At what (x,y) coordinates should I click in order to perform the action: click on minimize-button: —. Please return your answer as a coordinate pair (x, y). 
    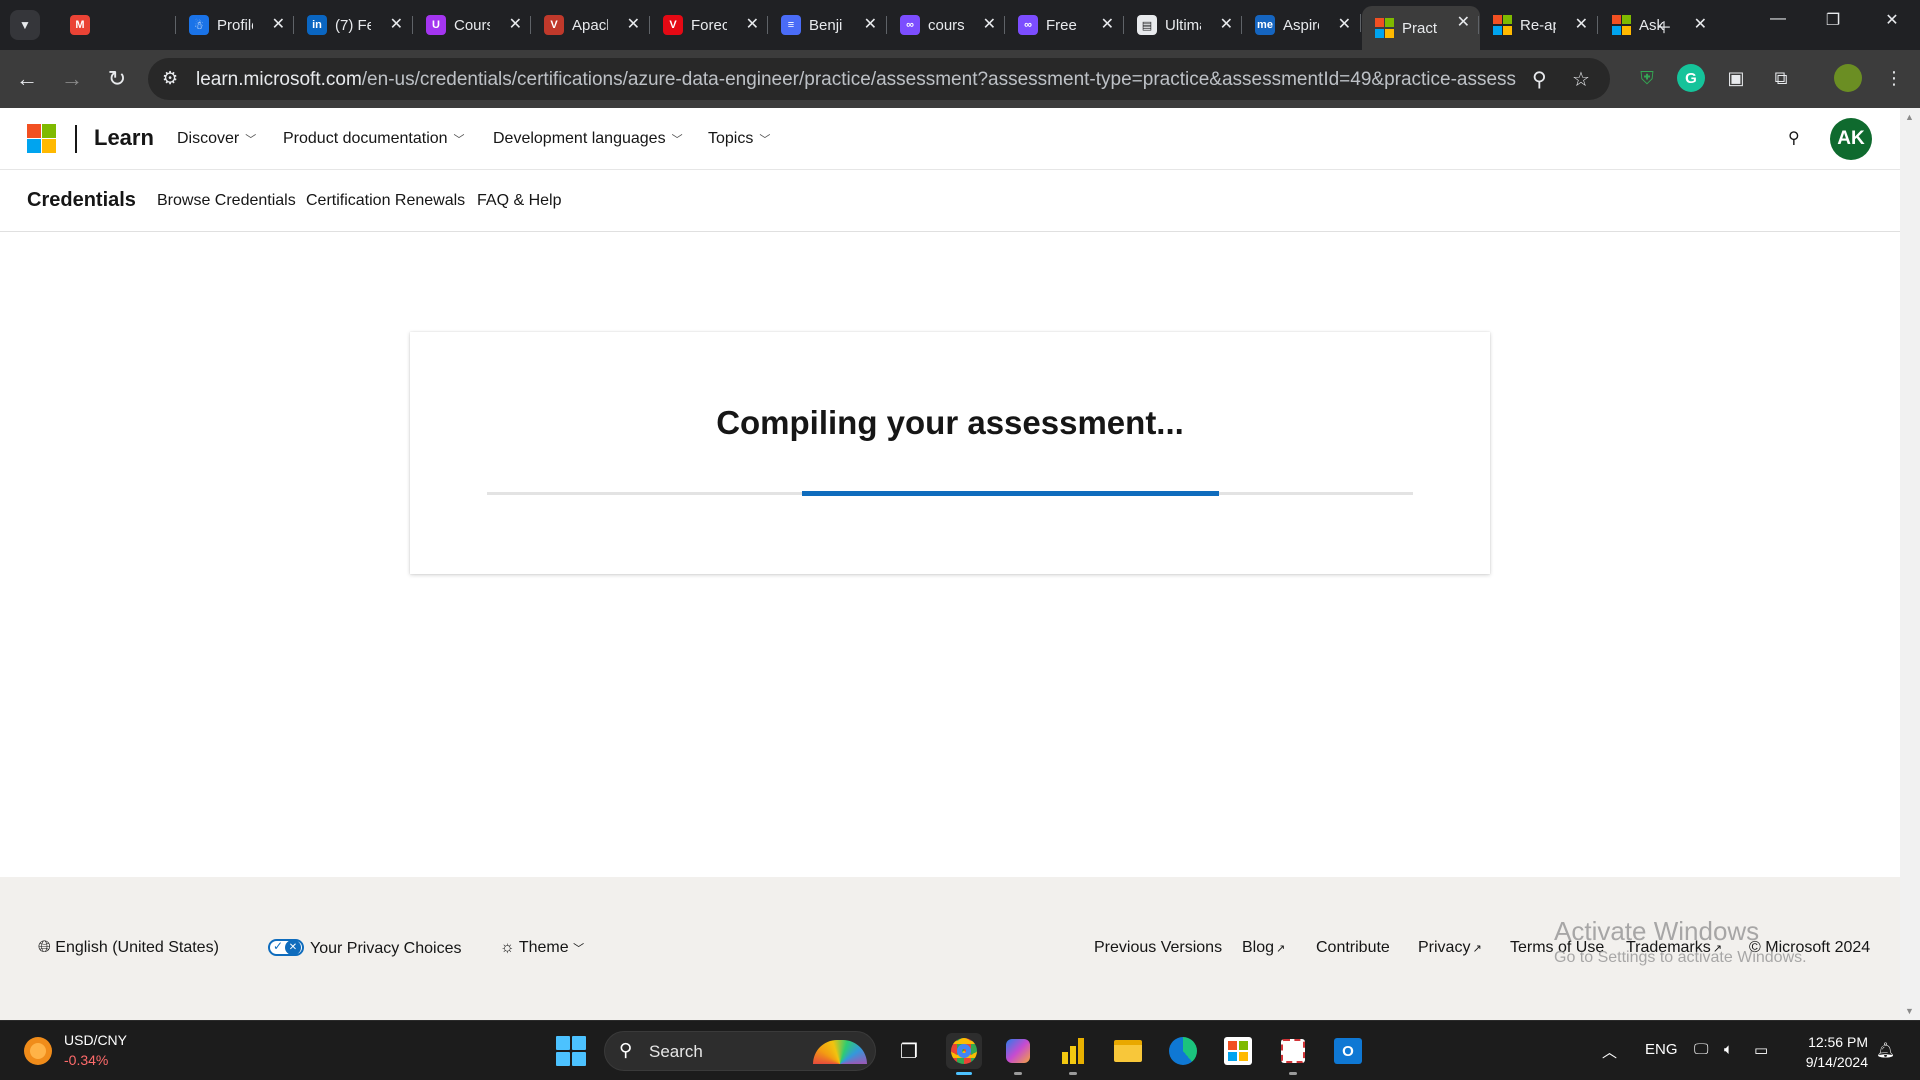
    Looking at the image, I should click on (1778, 19).